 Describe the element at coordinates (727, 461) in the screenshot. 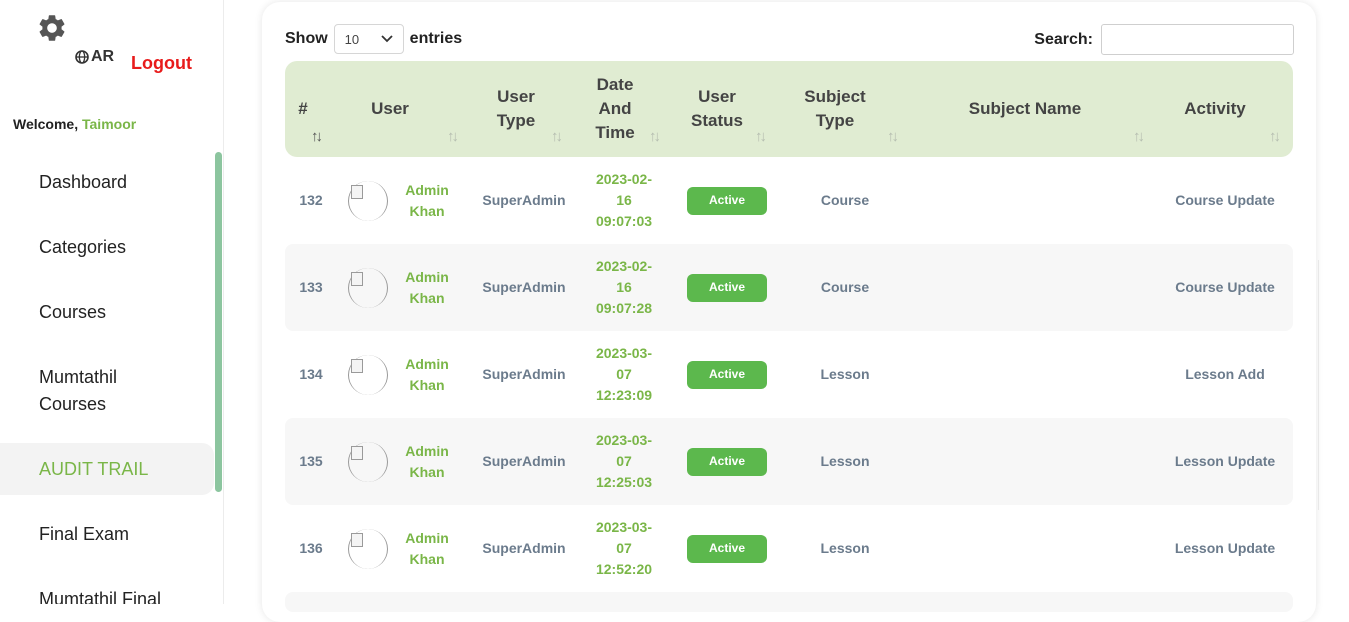

I see `status-badge: Active` at that location.